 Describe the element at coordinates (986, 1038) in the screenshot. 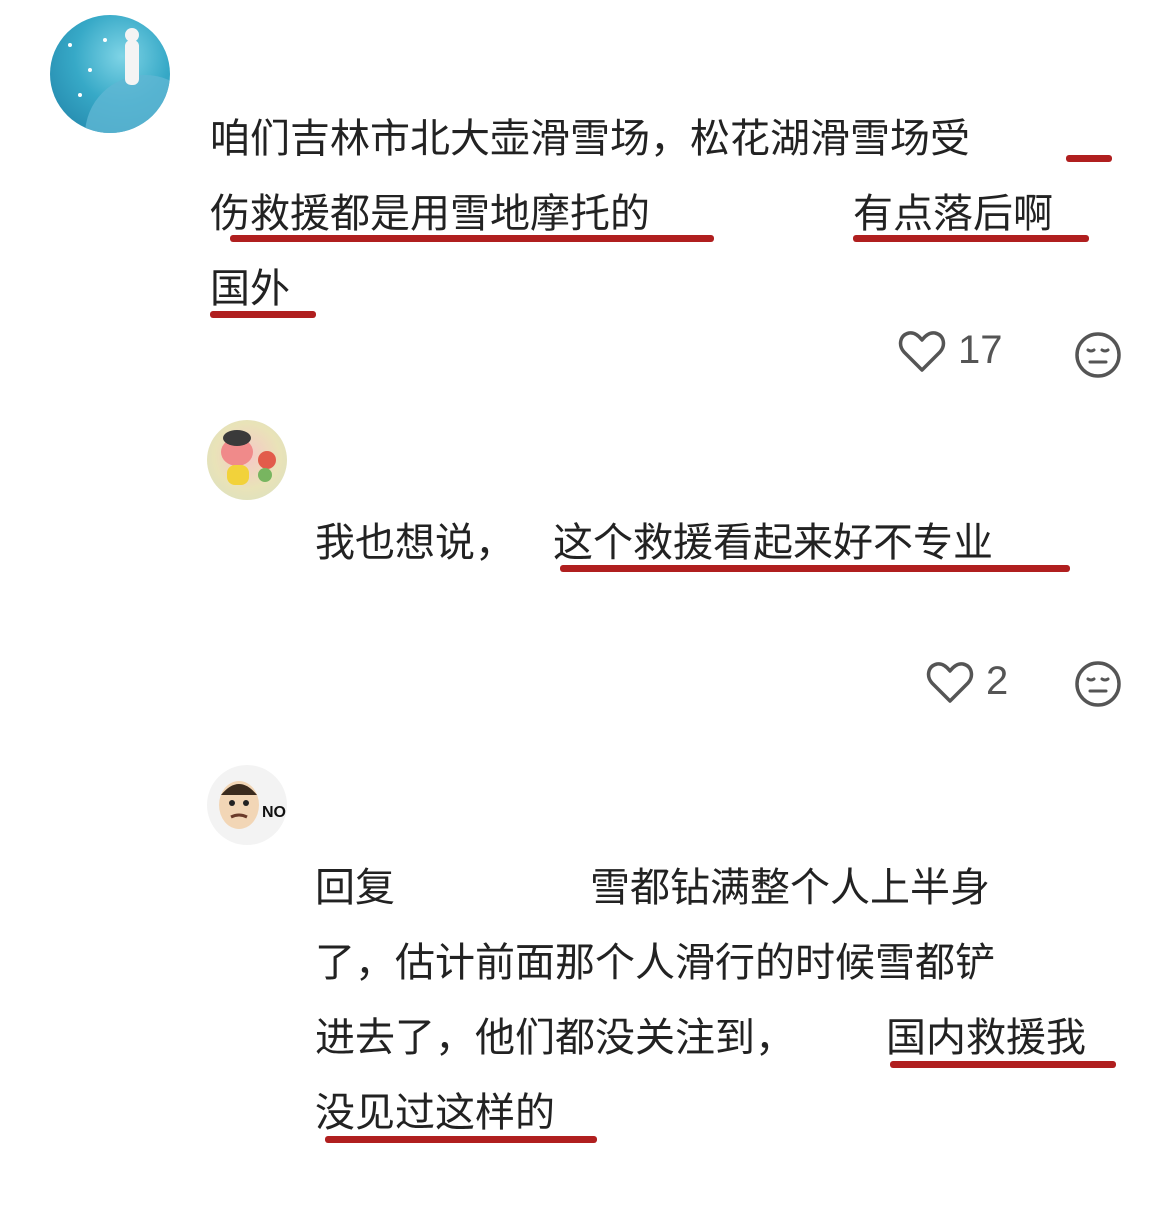

I see `comment-text-line: 国内救援我` at that location.